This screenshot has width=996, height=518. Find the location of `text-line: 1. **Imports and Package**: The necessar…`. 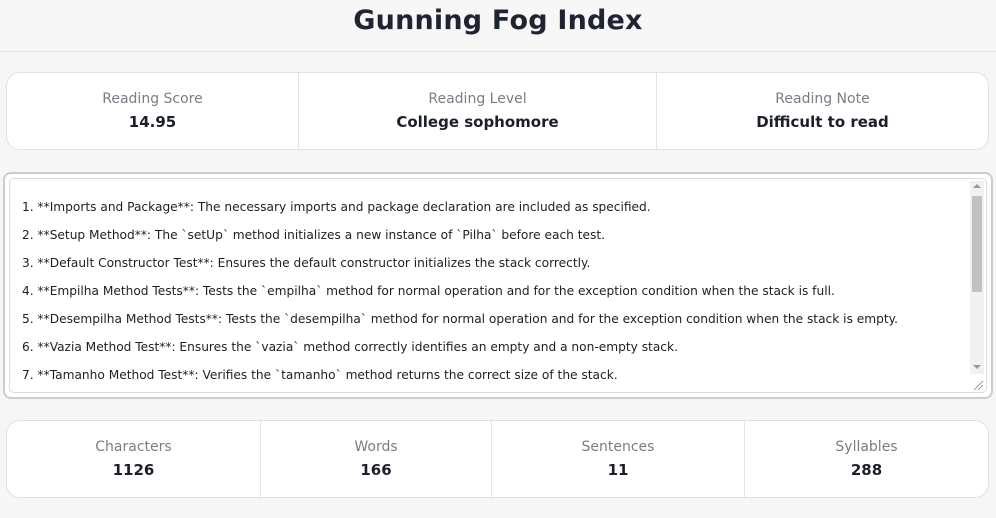

text-line: 1. **Imports and Package**: The necessar… is located at coordinates (336, 207).